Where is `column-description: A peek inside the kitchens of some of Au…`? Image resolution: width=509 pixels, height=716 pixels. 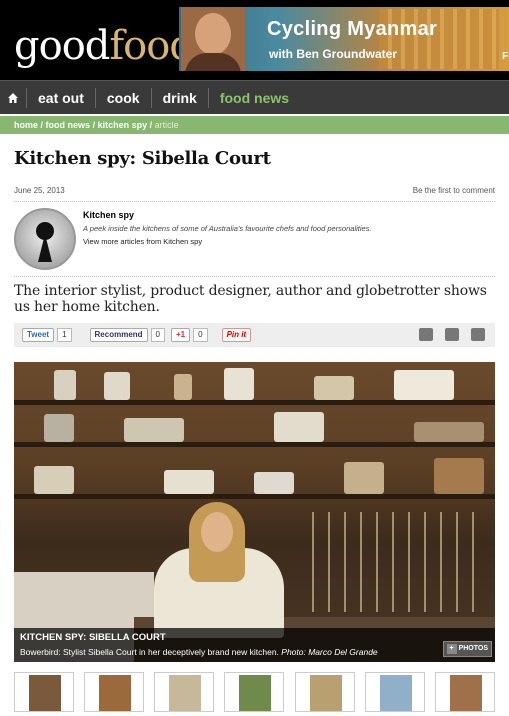
column-description: A peek inside the kitchens of some of Au… is located at coordinates (227, 228).